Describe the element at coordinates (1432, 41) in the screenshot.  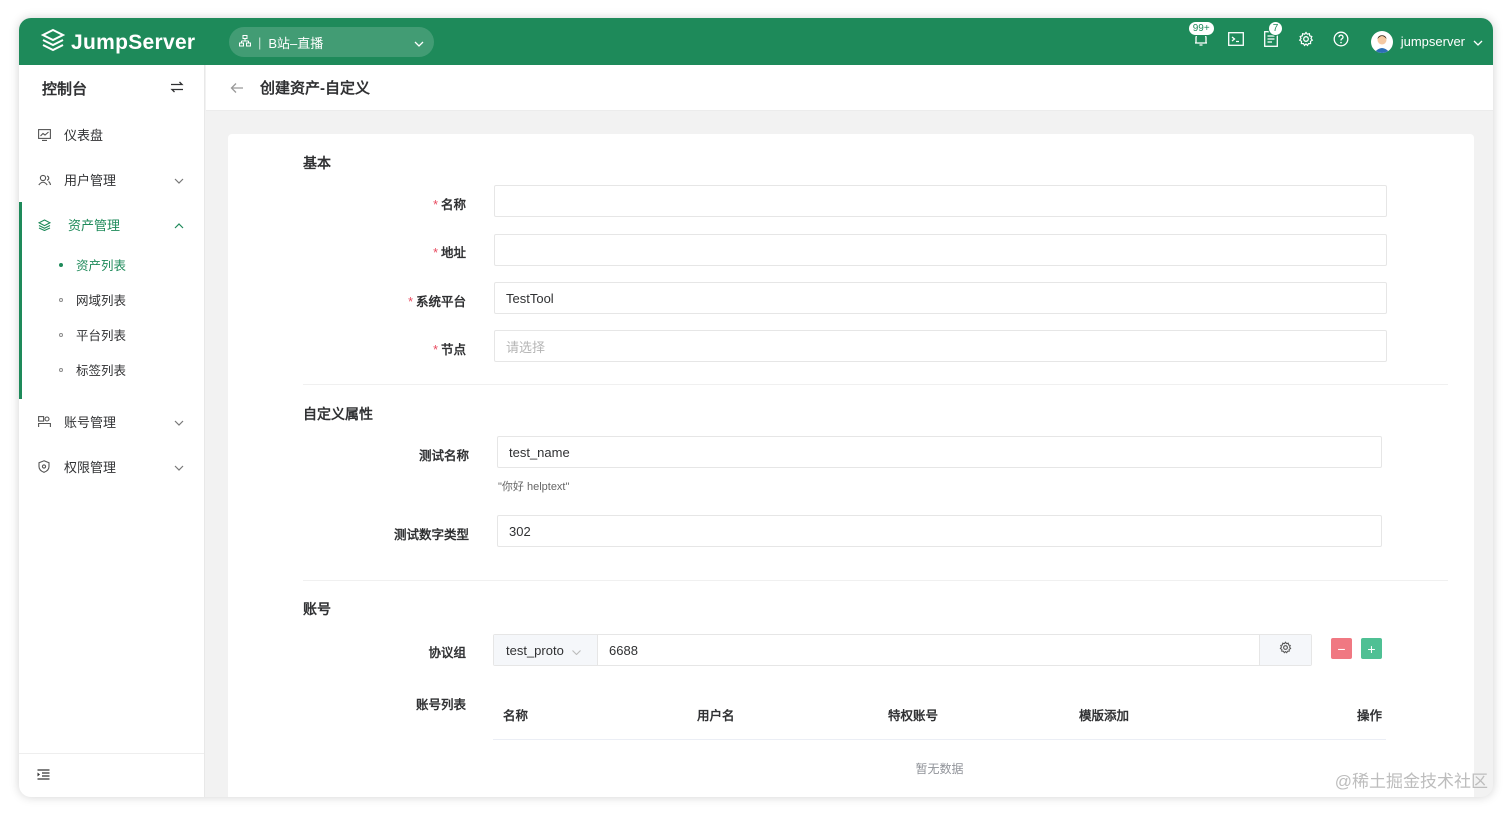
I see `username: jumpserver` at that location.